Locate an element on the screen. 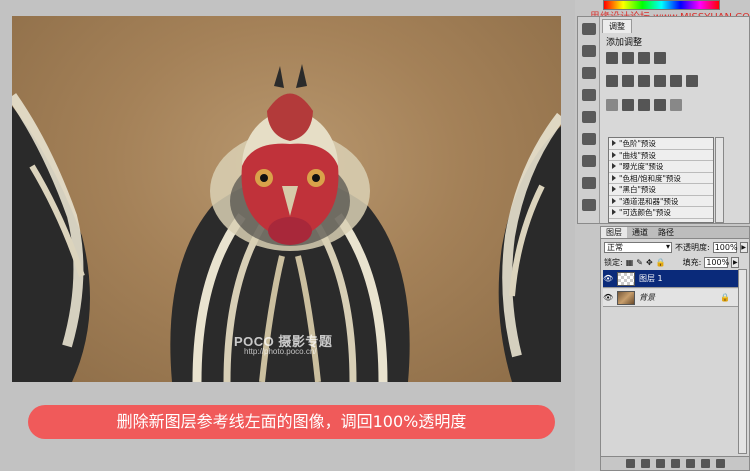 The height and width of the screenshot is (471, 750). tab-paths: 路径 is located at coordinates (666, 232).